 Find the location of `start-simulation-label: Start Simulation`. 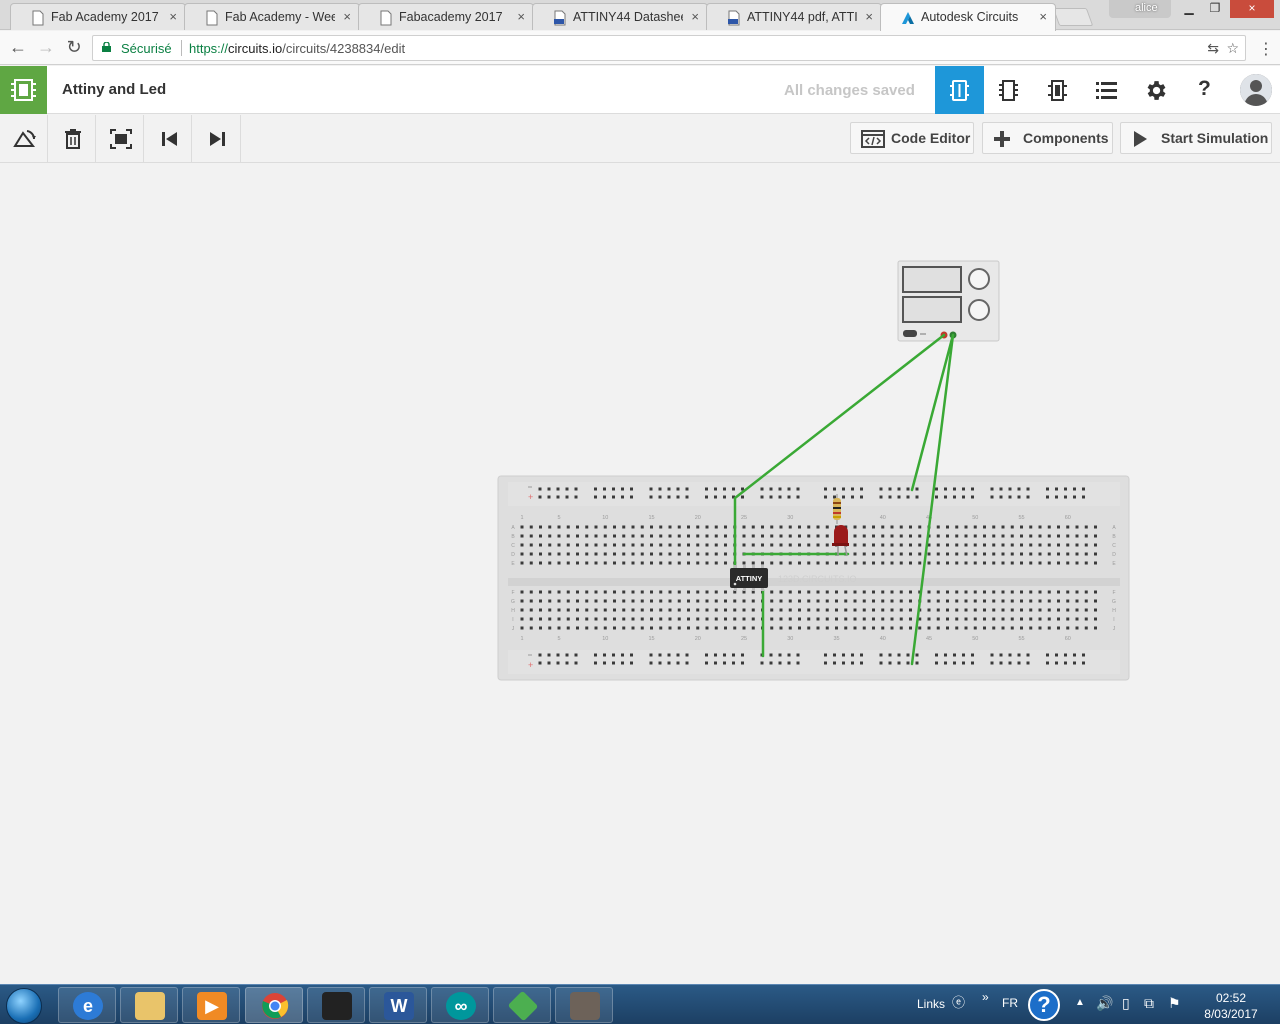

start-simulation-label: Start Simulation is located at coordinates (1215, 138).